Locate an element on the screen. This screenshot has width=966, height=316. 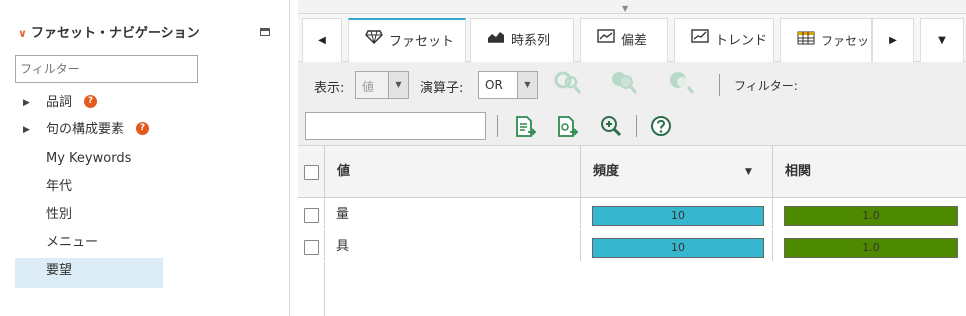
search-link-icon is located at coordinates (567, 85).